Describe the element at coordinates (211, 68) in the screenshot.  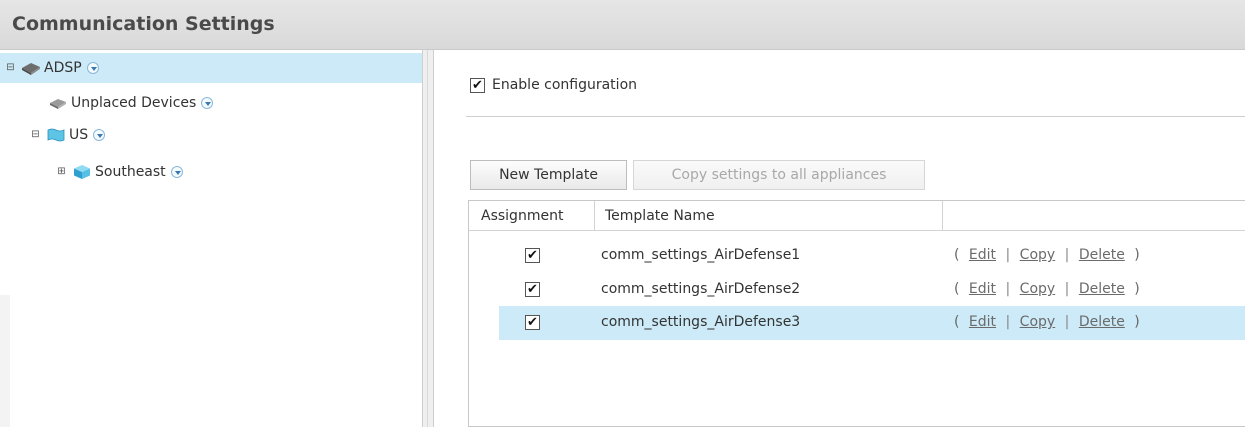
I see `tree-node-adsp: ⊟ ADSP` at that location.